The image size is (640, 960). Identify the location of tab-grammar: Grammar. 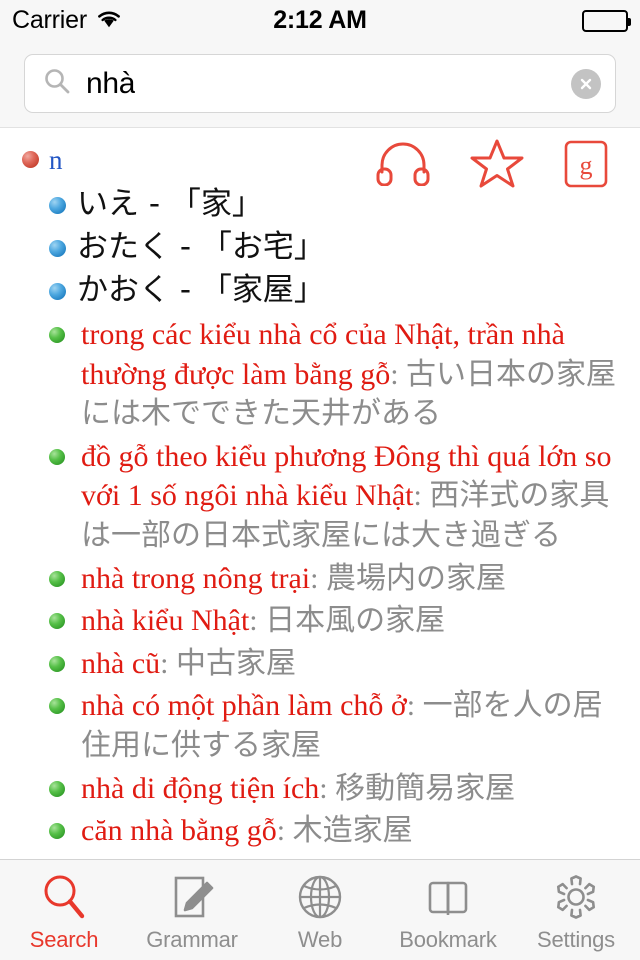
(192, 910).